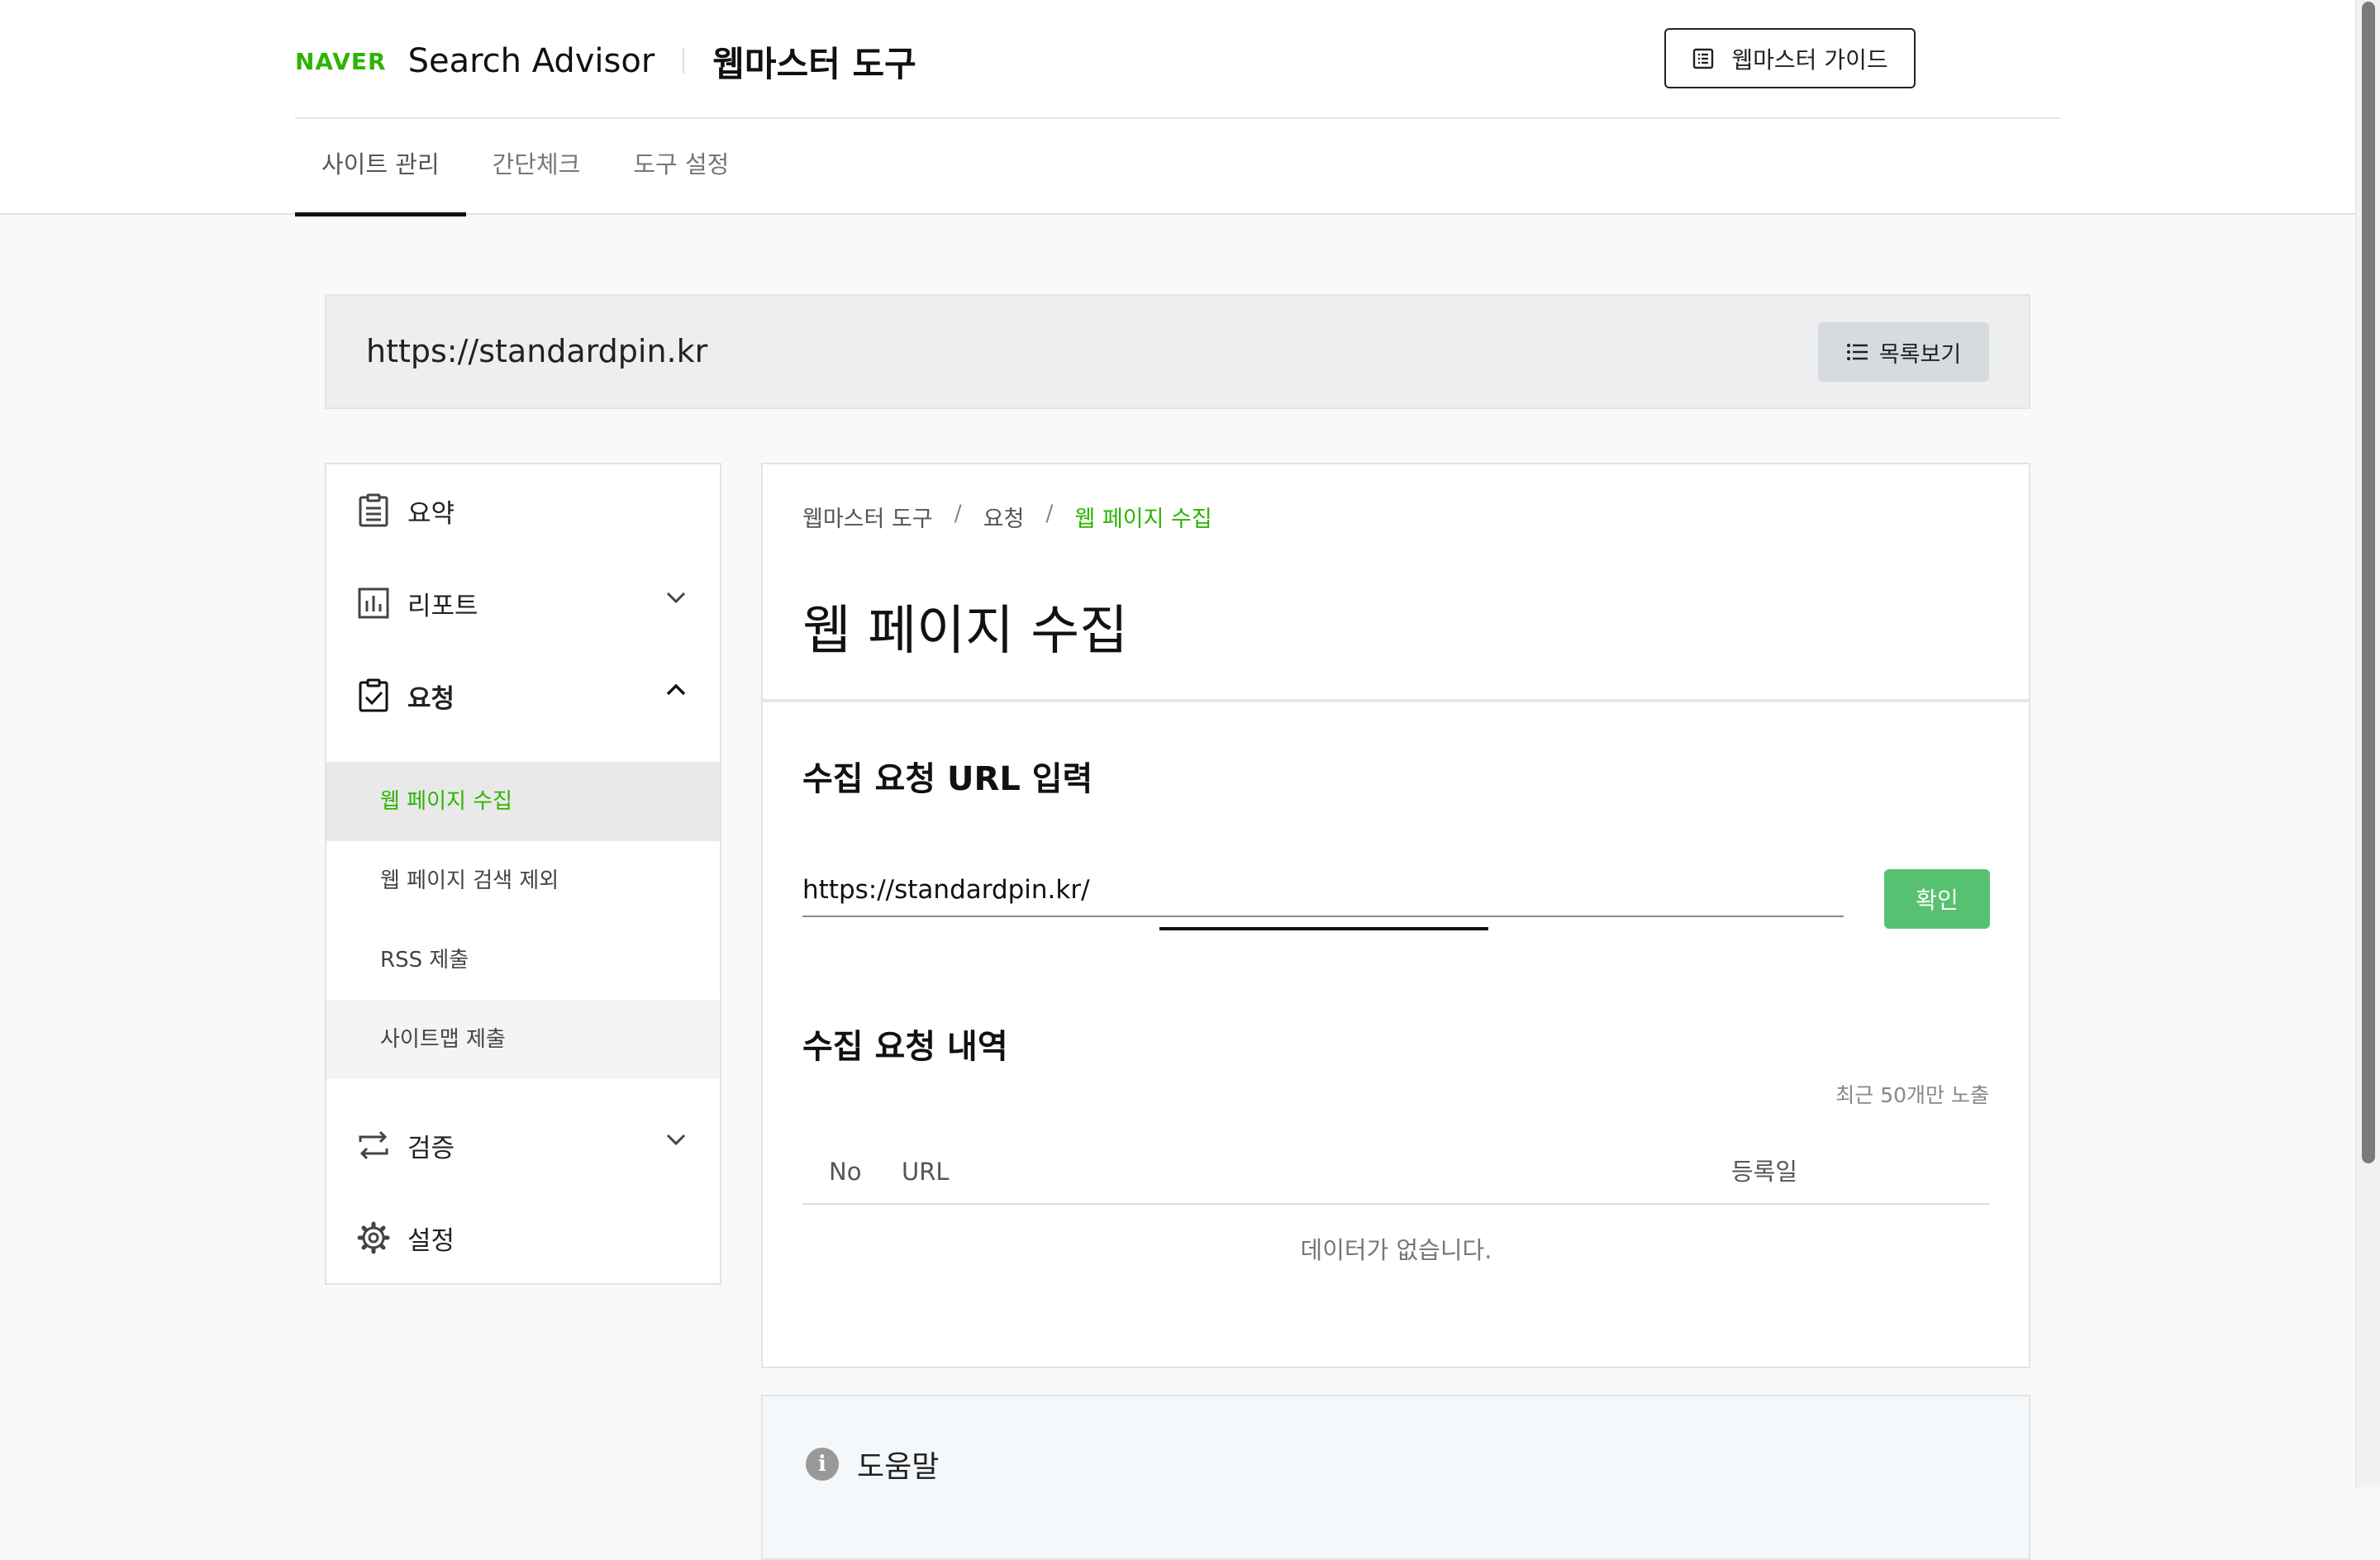 The image size is (2380, 1560). I want to click on sidebar-item-label: 요청, so click(431, 698).